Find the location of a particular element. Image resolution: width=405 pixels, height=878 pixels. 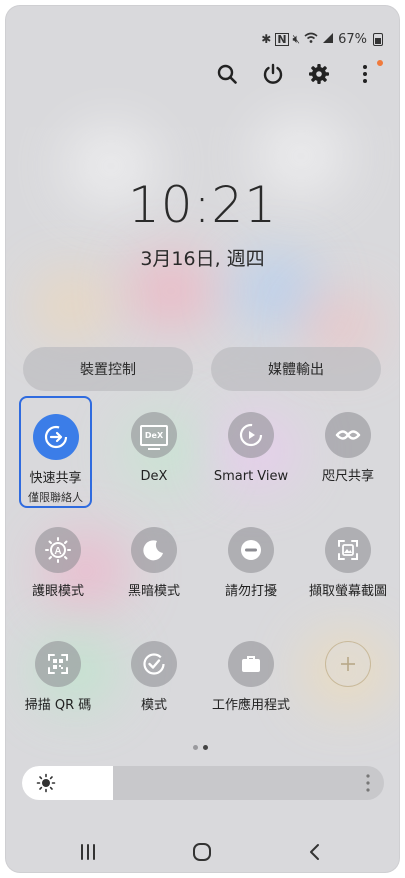

home-icon is located at coordinates (202, 852).